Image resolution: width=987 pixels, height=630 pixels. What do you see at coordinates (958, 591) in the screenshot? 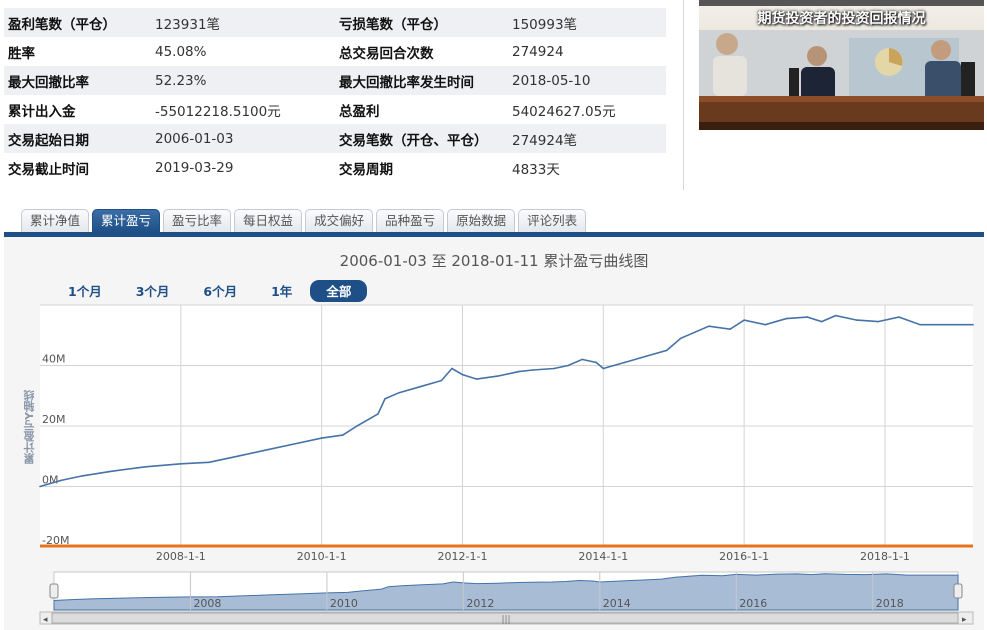
I see `navigator-right-handle` at bounding box center [958, 591].